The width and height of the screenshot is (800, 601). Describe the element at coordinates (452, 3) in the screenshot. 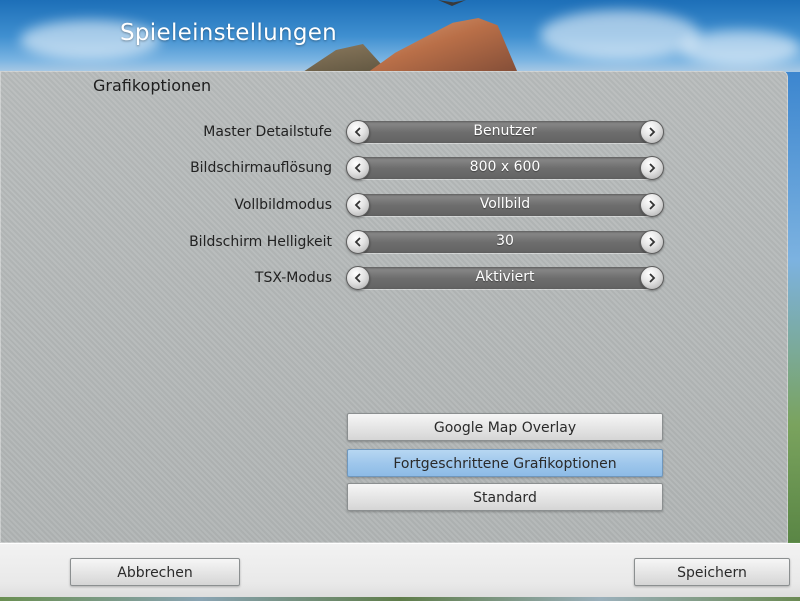

I see `bird-silhouette` at that location.